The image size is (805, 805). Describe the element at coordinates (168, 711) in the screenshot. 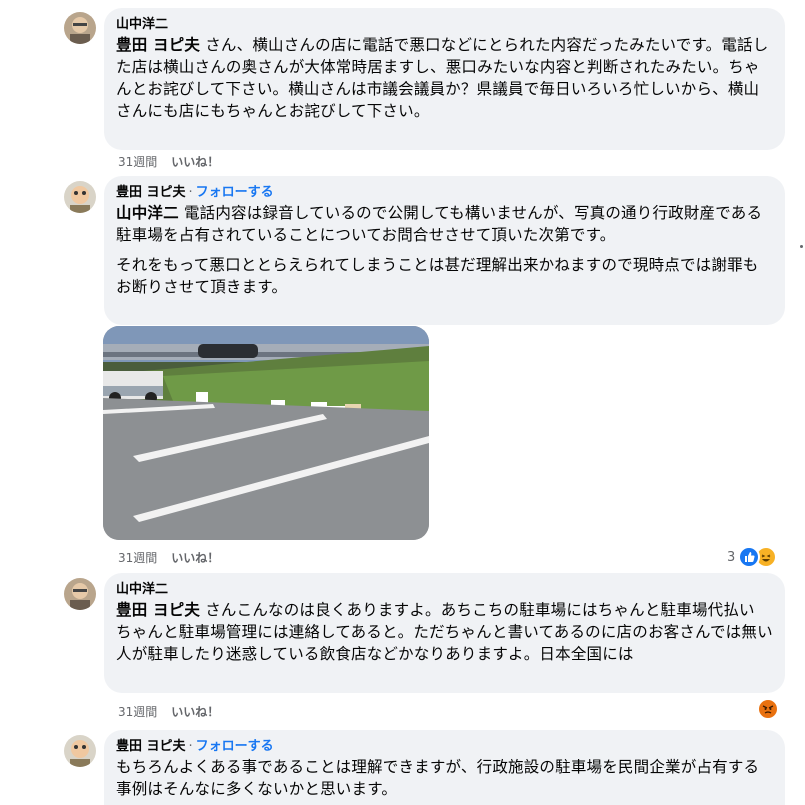

I see `comment-meta-3: 31週間 いいね！` at that location.